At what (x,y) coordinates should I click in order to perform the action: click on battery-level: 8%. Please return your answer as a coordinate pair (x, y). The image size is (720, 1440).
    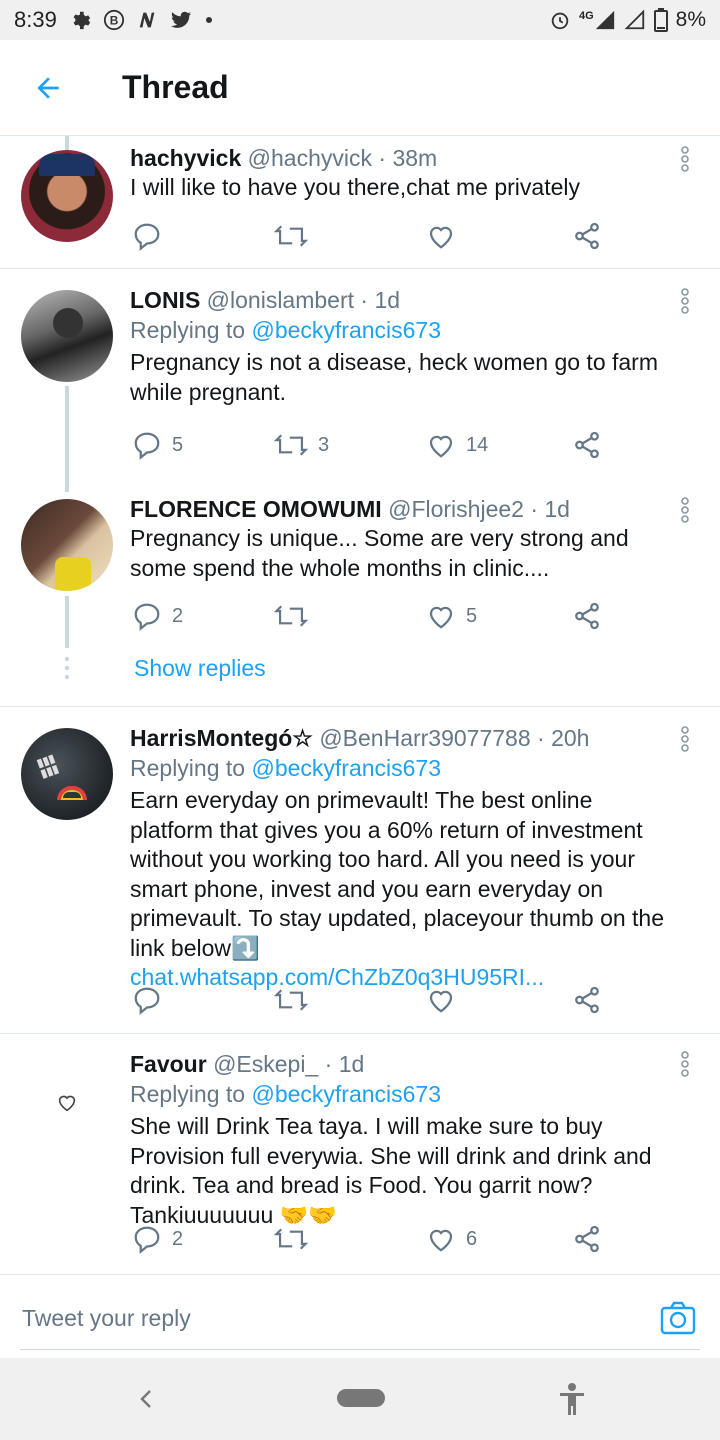
    Looking at the image, I should click on (690, 19).